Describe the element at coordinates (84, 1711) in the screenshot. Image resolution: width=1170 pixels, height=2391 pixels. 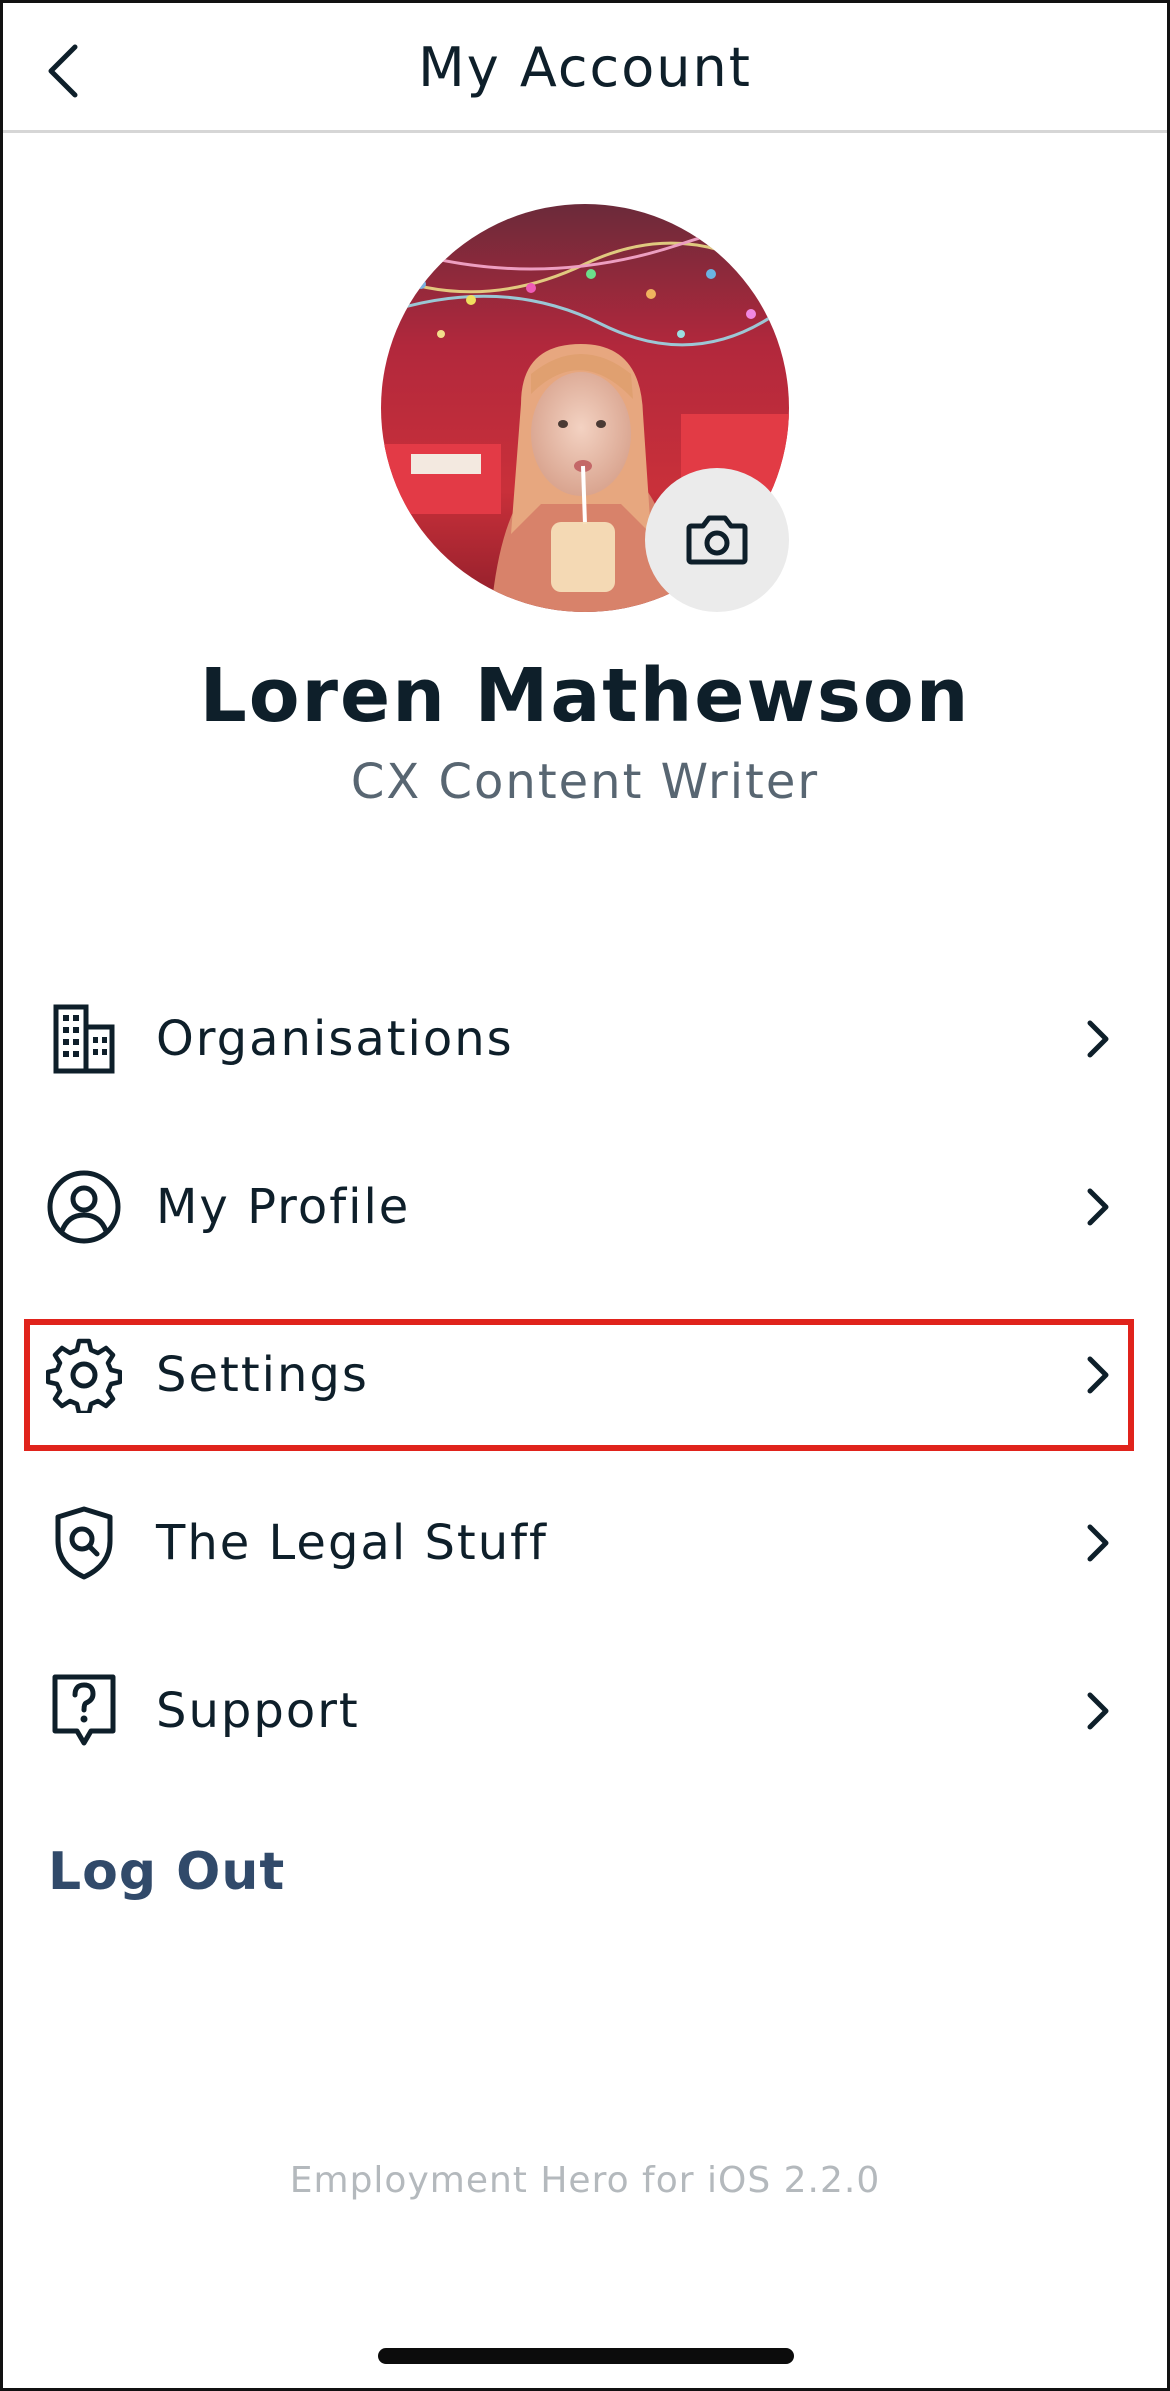
I see `question-bubble-icon` at that location.